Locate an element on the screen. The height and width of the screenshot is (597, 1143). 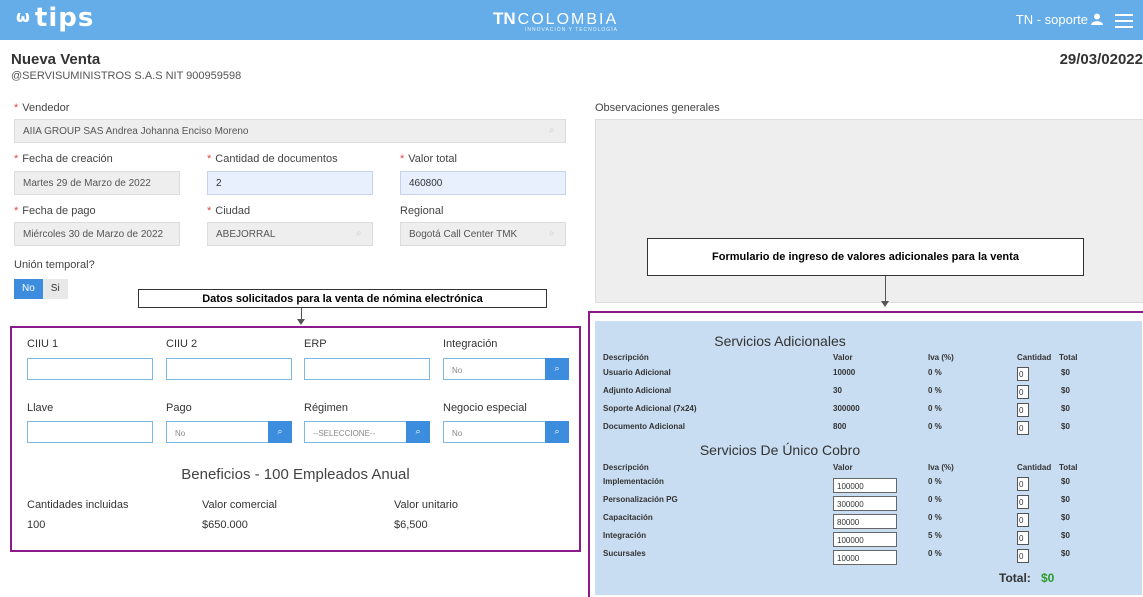
adic-row-desc: Documento Adicional is located at coordinates (644, 426).